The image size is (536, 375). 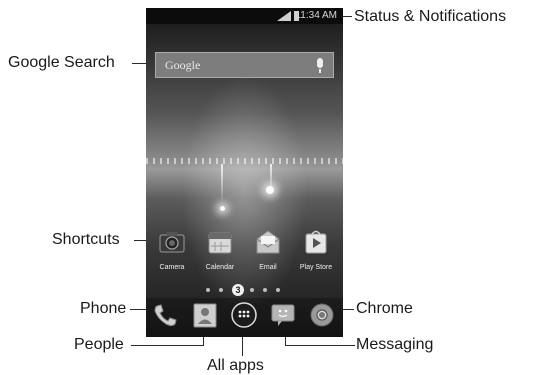 What do you see at coordinates (395, 344) in the screenshot?
I see `callout-messaging: Messaging` at bounding box center [395, 344].